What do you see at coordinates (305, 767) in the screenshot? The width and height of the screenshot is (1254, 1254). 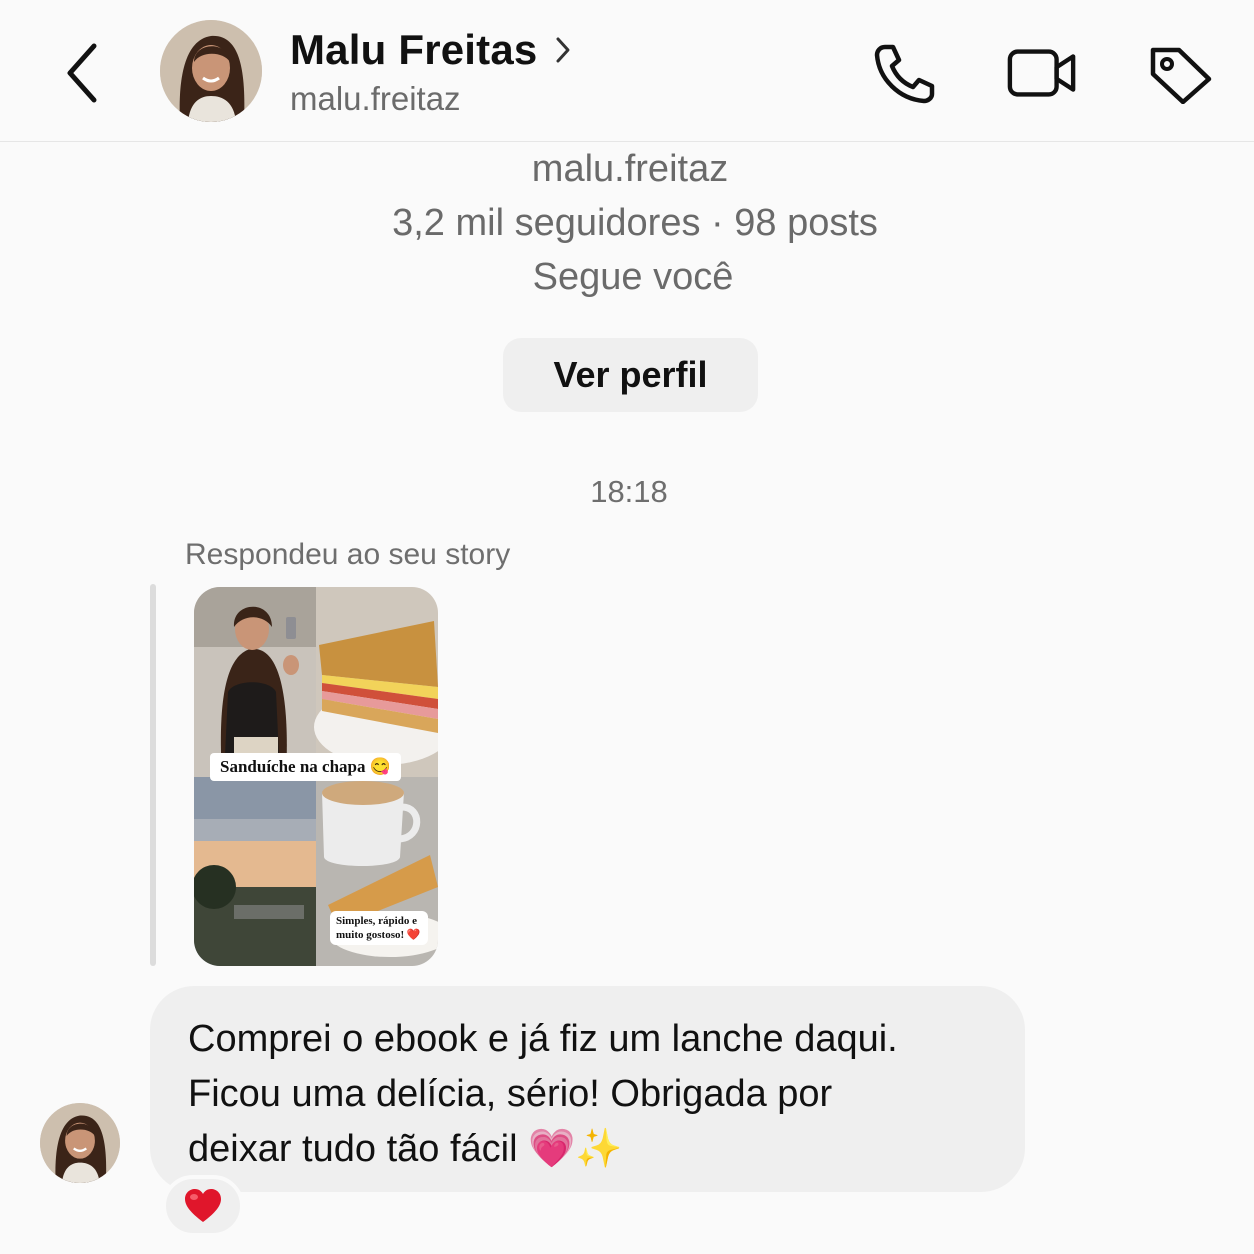 I see `story-caption: Sanduíche na chapa 😋` at bounding box center [305, 767].